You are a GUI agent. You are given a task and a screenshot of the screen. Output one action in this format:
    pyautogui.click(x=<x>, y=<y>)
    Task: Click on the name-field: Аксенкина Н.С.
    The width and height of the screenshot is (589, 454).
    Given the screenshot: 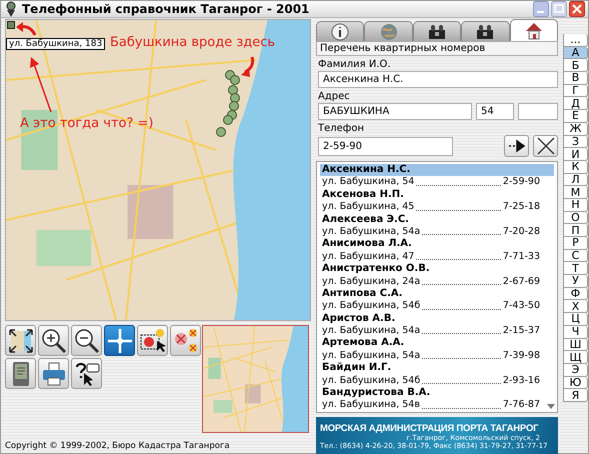 What is the action you would take?
    pyautogui.click(x=438, y=79)
    